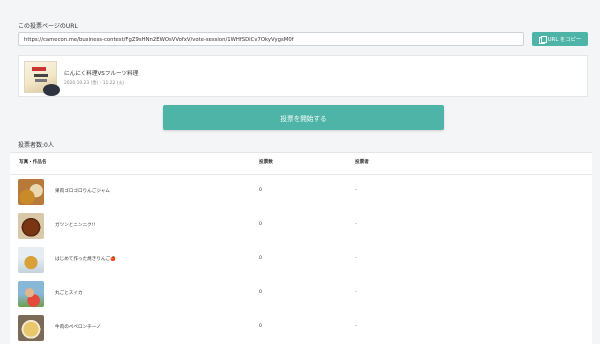 The width and height of the screenshot is (600, 344). I want to click on column-header-votes: 投票数, so click(266, 162).